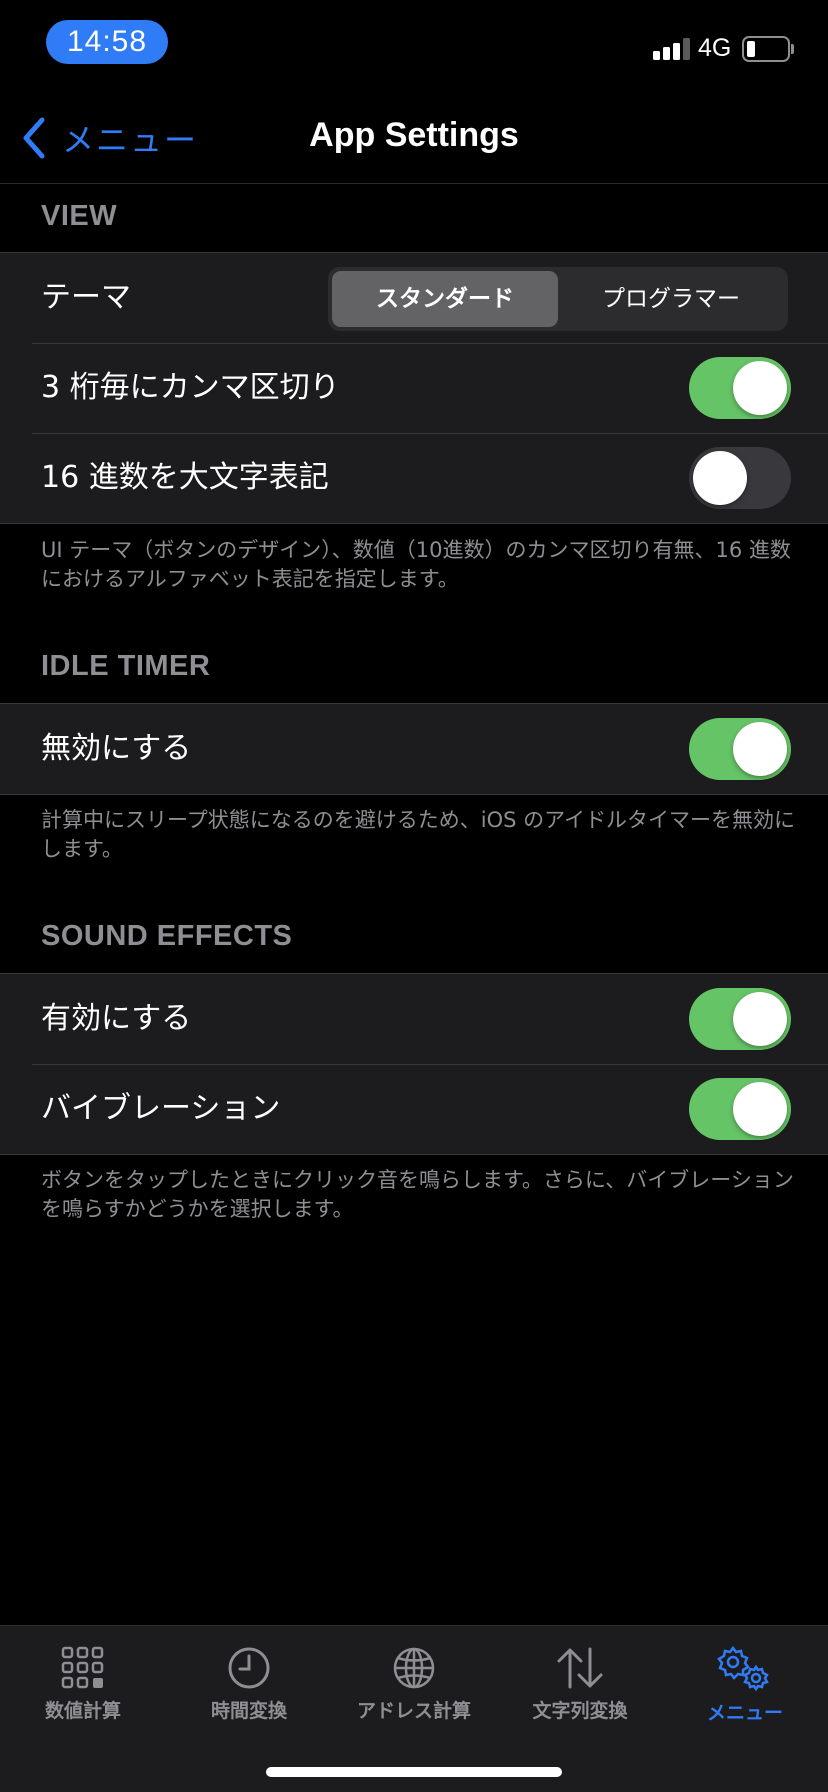 The width and height of the screenshot is (828, 1792). Describe the element at coordinates (414, 1109) in the screenshot. I see `vibration-row: バイブレーション` at that location.